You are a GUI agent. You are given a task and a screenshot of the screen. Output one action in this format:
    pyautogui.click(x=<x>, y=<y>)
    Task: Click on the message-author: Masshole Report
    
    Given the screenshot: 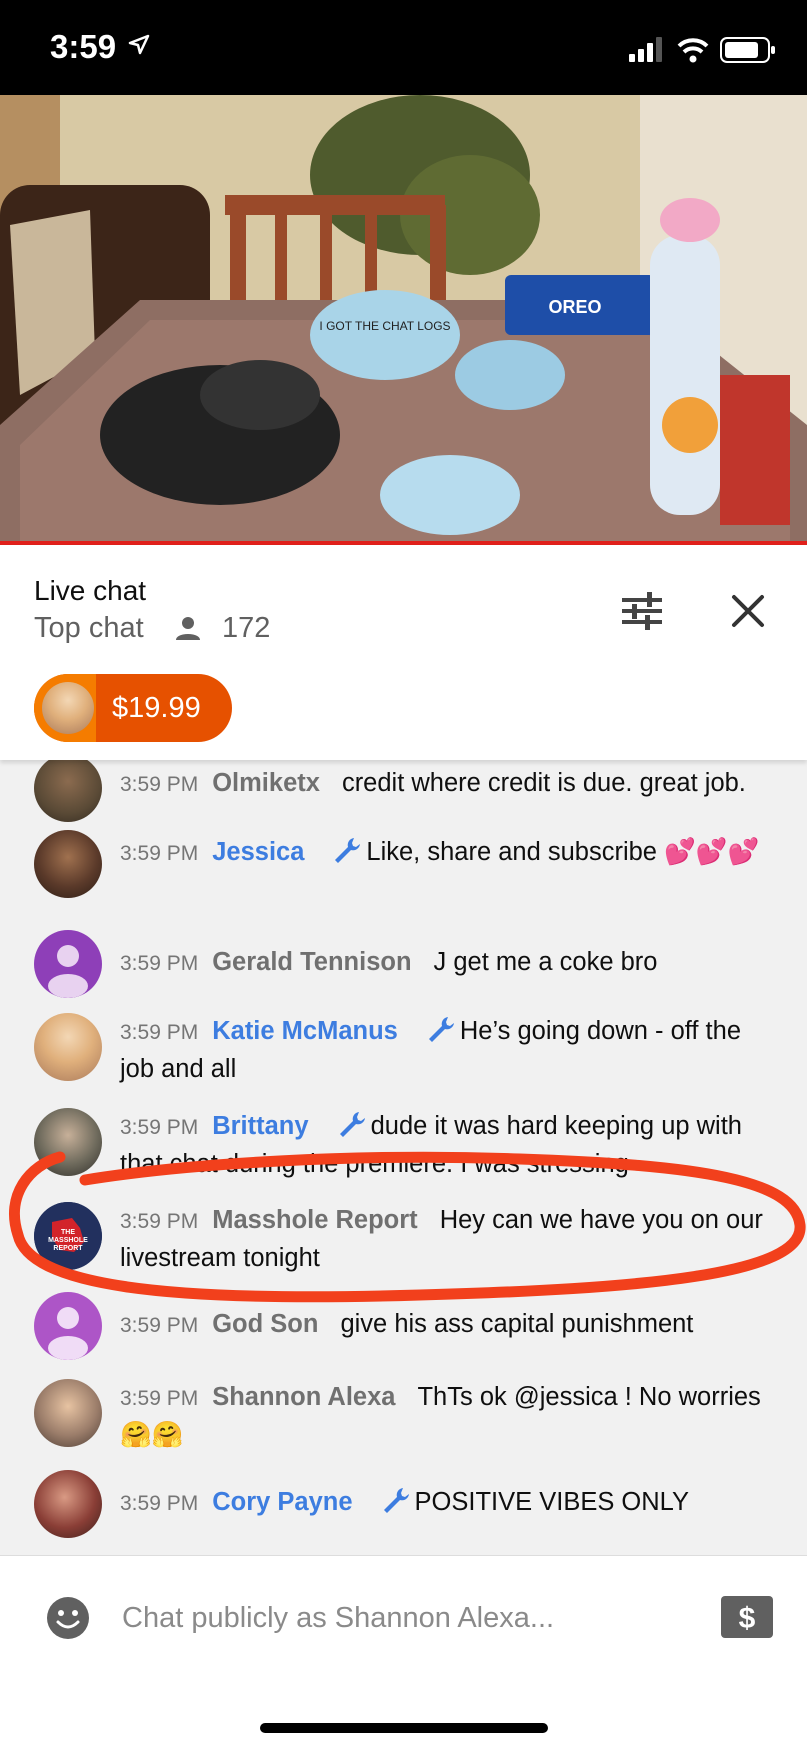 What is the action you would take?
    pyautogui.click(x=314, y=1220)
    